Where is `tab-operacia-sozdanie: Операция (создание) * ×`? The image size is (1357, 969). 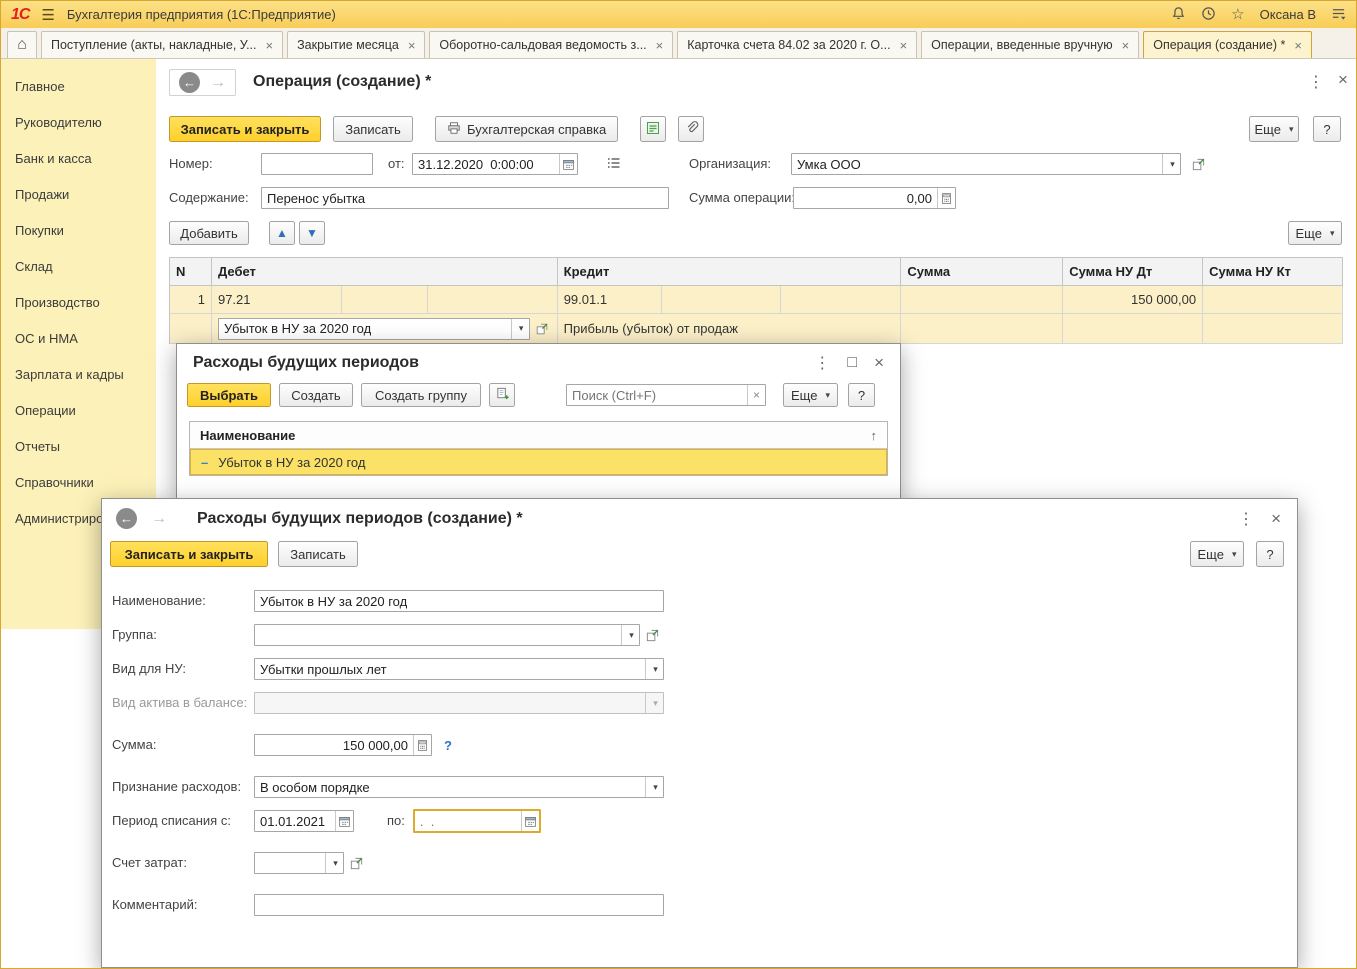
tab-operacia-sozdanie: Операция (создание) * × is located at coordinates (1227, 44).